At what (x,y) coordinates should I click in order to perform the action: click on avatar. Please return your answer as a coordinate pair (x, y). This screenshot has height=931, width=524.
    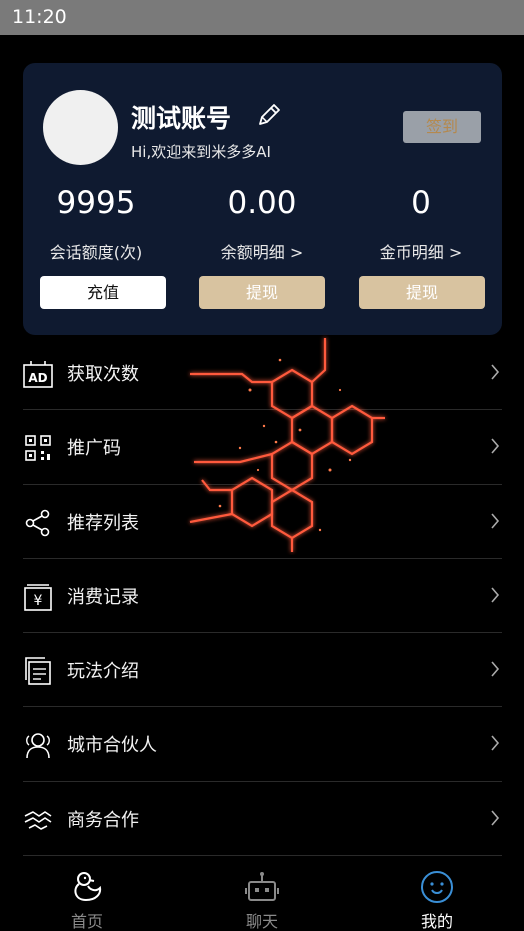
    Looking at the image, I should click on (80, 127).